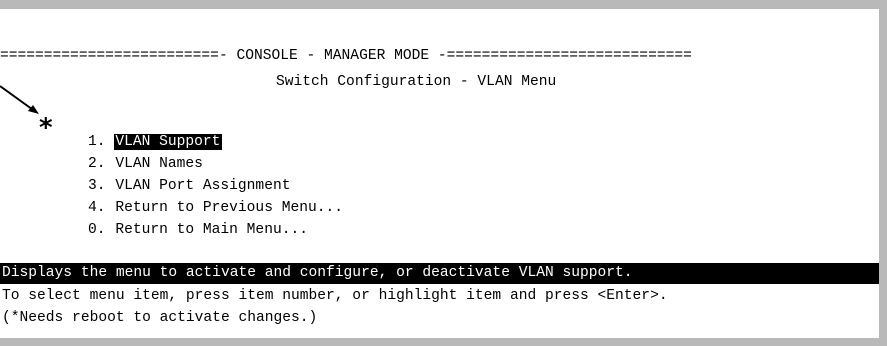  Describe the element at coordinates (129, 153) in the screenshot. I see `menu-item-vlan-names: 2. VLAN Names` at that location.